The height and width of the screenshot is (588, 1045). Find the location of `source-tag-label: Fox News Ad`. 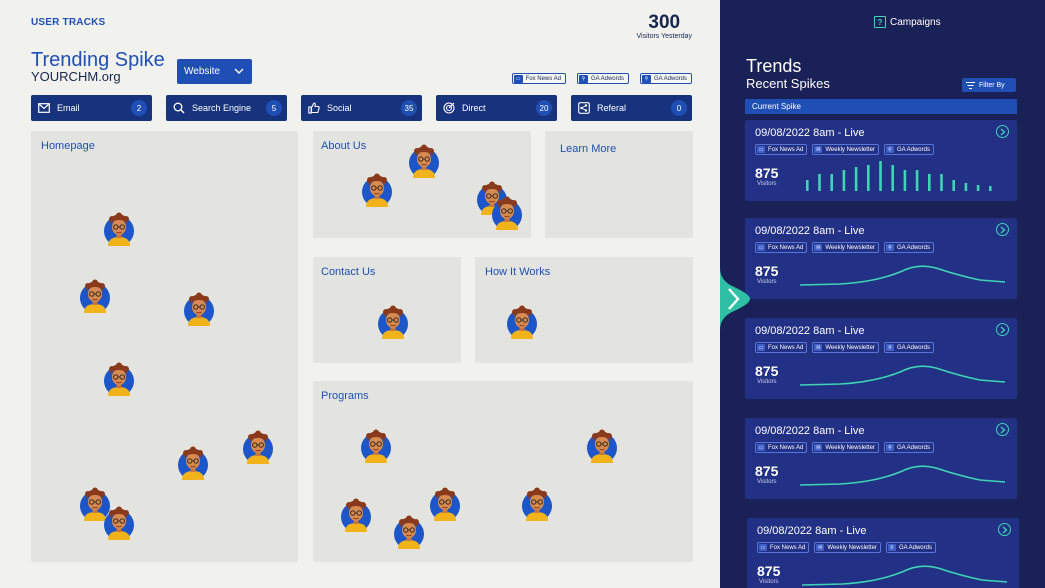

source-tag-label: Fox News Ad is located at coordinates (543, 78).